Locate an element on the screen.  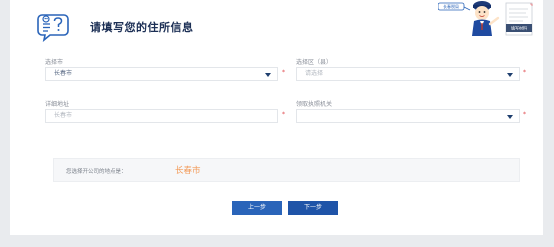
next-step-button: 下一步 is located at coordinates (313, 208).